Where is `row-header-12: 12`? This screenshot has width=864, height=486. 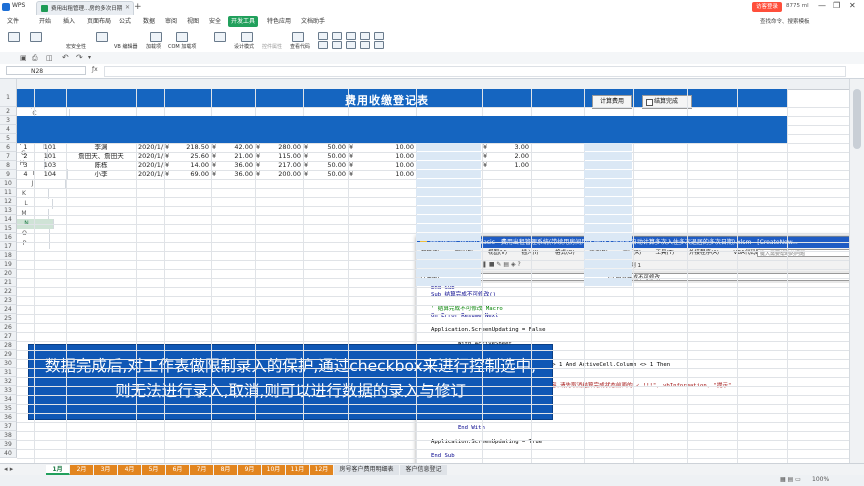 row-header-12: 12 is located at coordinates (8, 201).